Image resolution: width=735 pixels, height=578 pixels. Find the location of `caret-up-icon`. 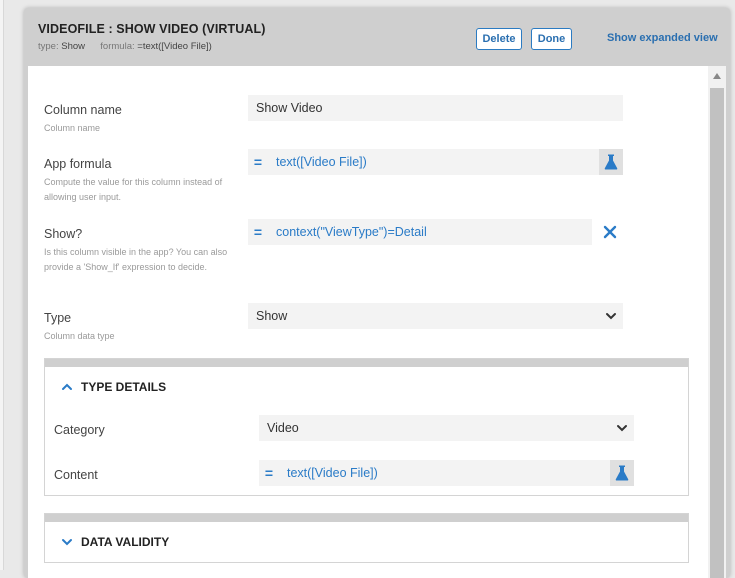

caret-up-icon is located at coordinates (717, 76).